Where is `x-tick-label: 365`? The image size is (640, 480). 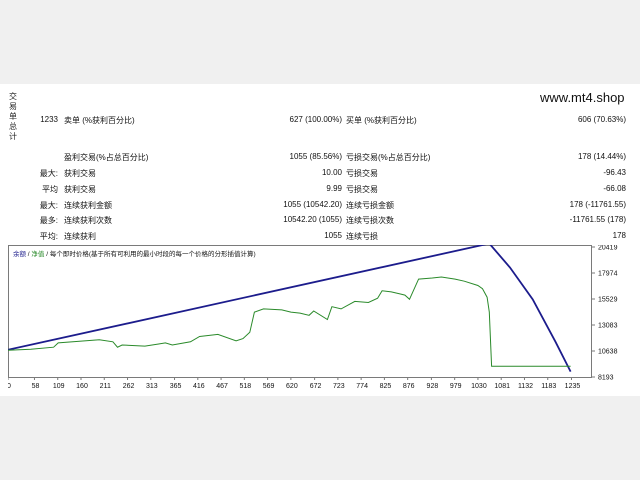 x-tick-label: 365 is located at coordinates (176, 386).